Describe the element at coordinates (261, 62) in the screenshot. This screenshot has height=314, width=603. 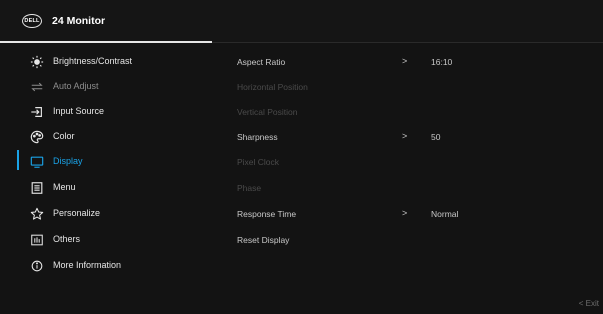
I see `submenu-label: Aspect Ratio` at that location.